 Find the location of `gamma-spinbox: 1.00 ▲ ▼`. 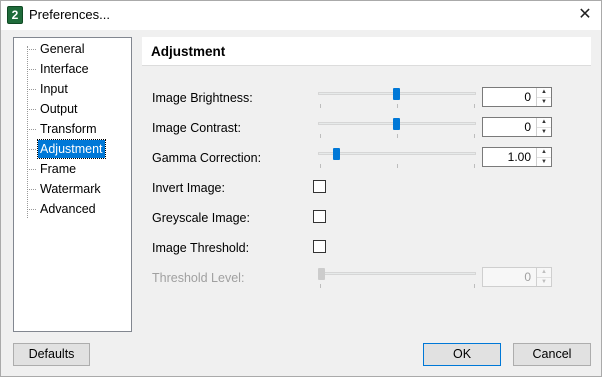

gamma-spinbox: 1.00 ▲ ▼ is located at coordinates (517, 157).